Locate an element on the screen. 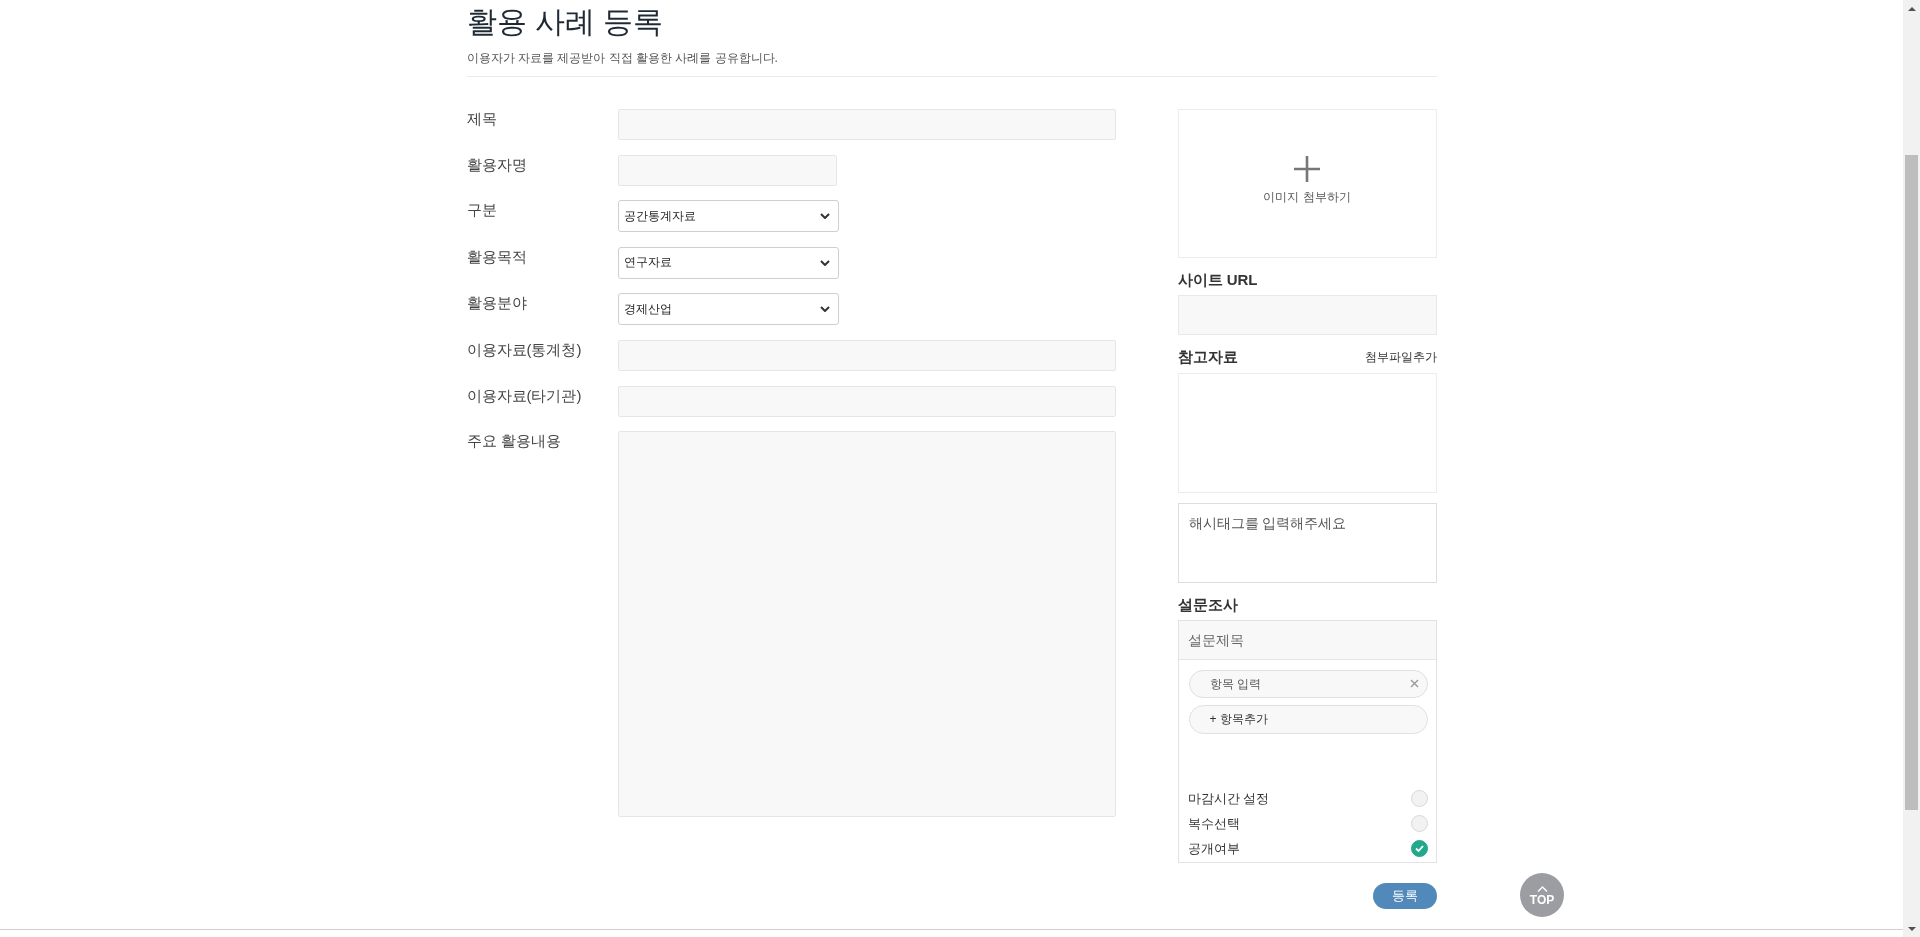 Image resolution: width=1920 pixels, height=937 pixels. field-label: 이용자료(통계청) is located at coordinates (524, 349).